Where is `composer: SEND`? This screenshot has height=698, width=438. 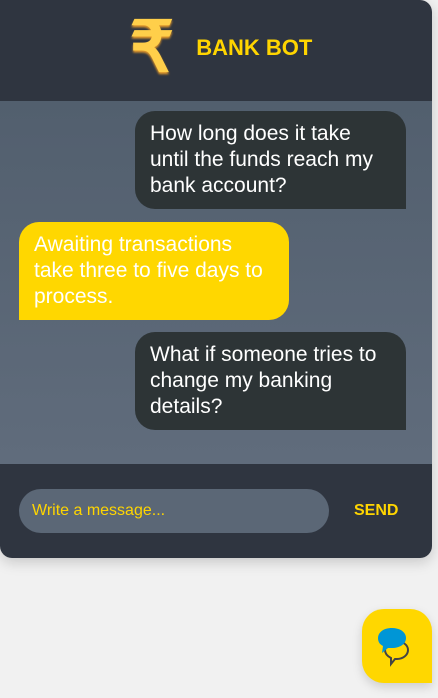
composer: SEND is located at coordinates (216, 511).